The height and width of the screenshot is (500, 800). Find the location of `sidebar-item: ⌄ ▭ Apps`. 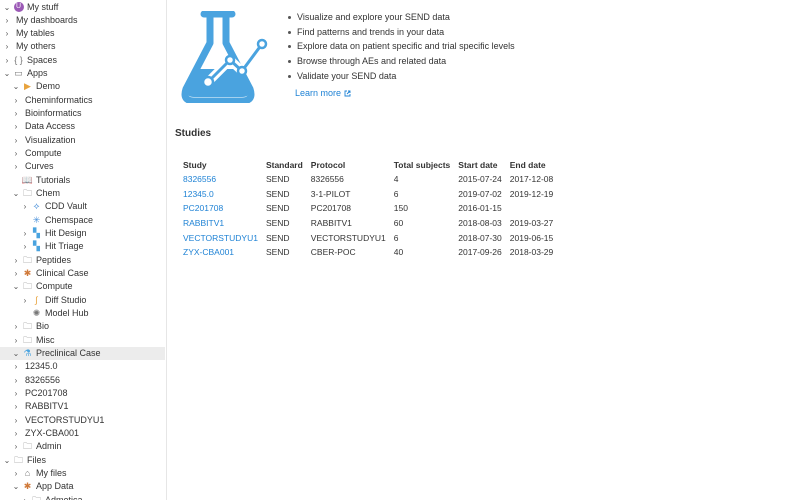

sidebar-item: ⌄ ▭ Apps is located at coordinates (82, 73).